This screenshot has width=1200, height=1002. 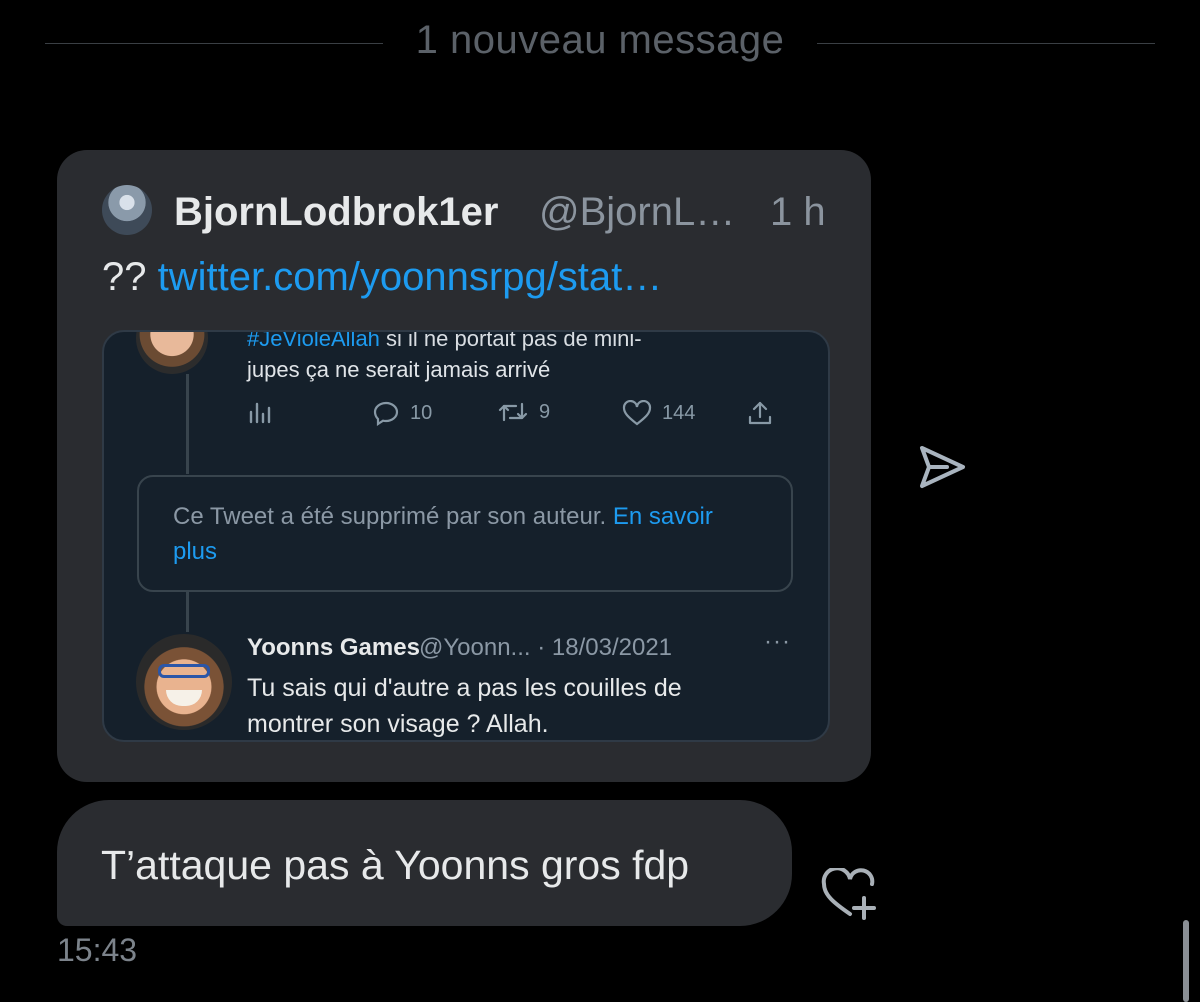 What do you see at coordinates (545, 411) in the screenshot?
I see `retweet-count: 9` at bounding box center [545, 411].